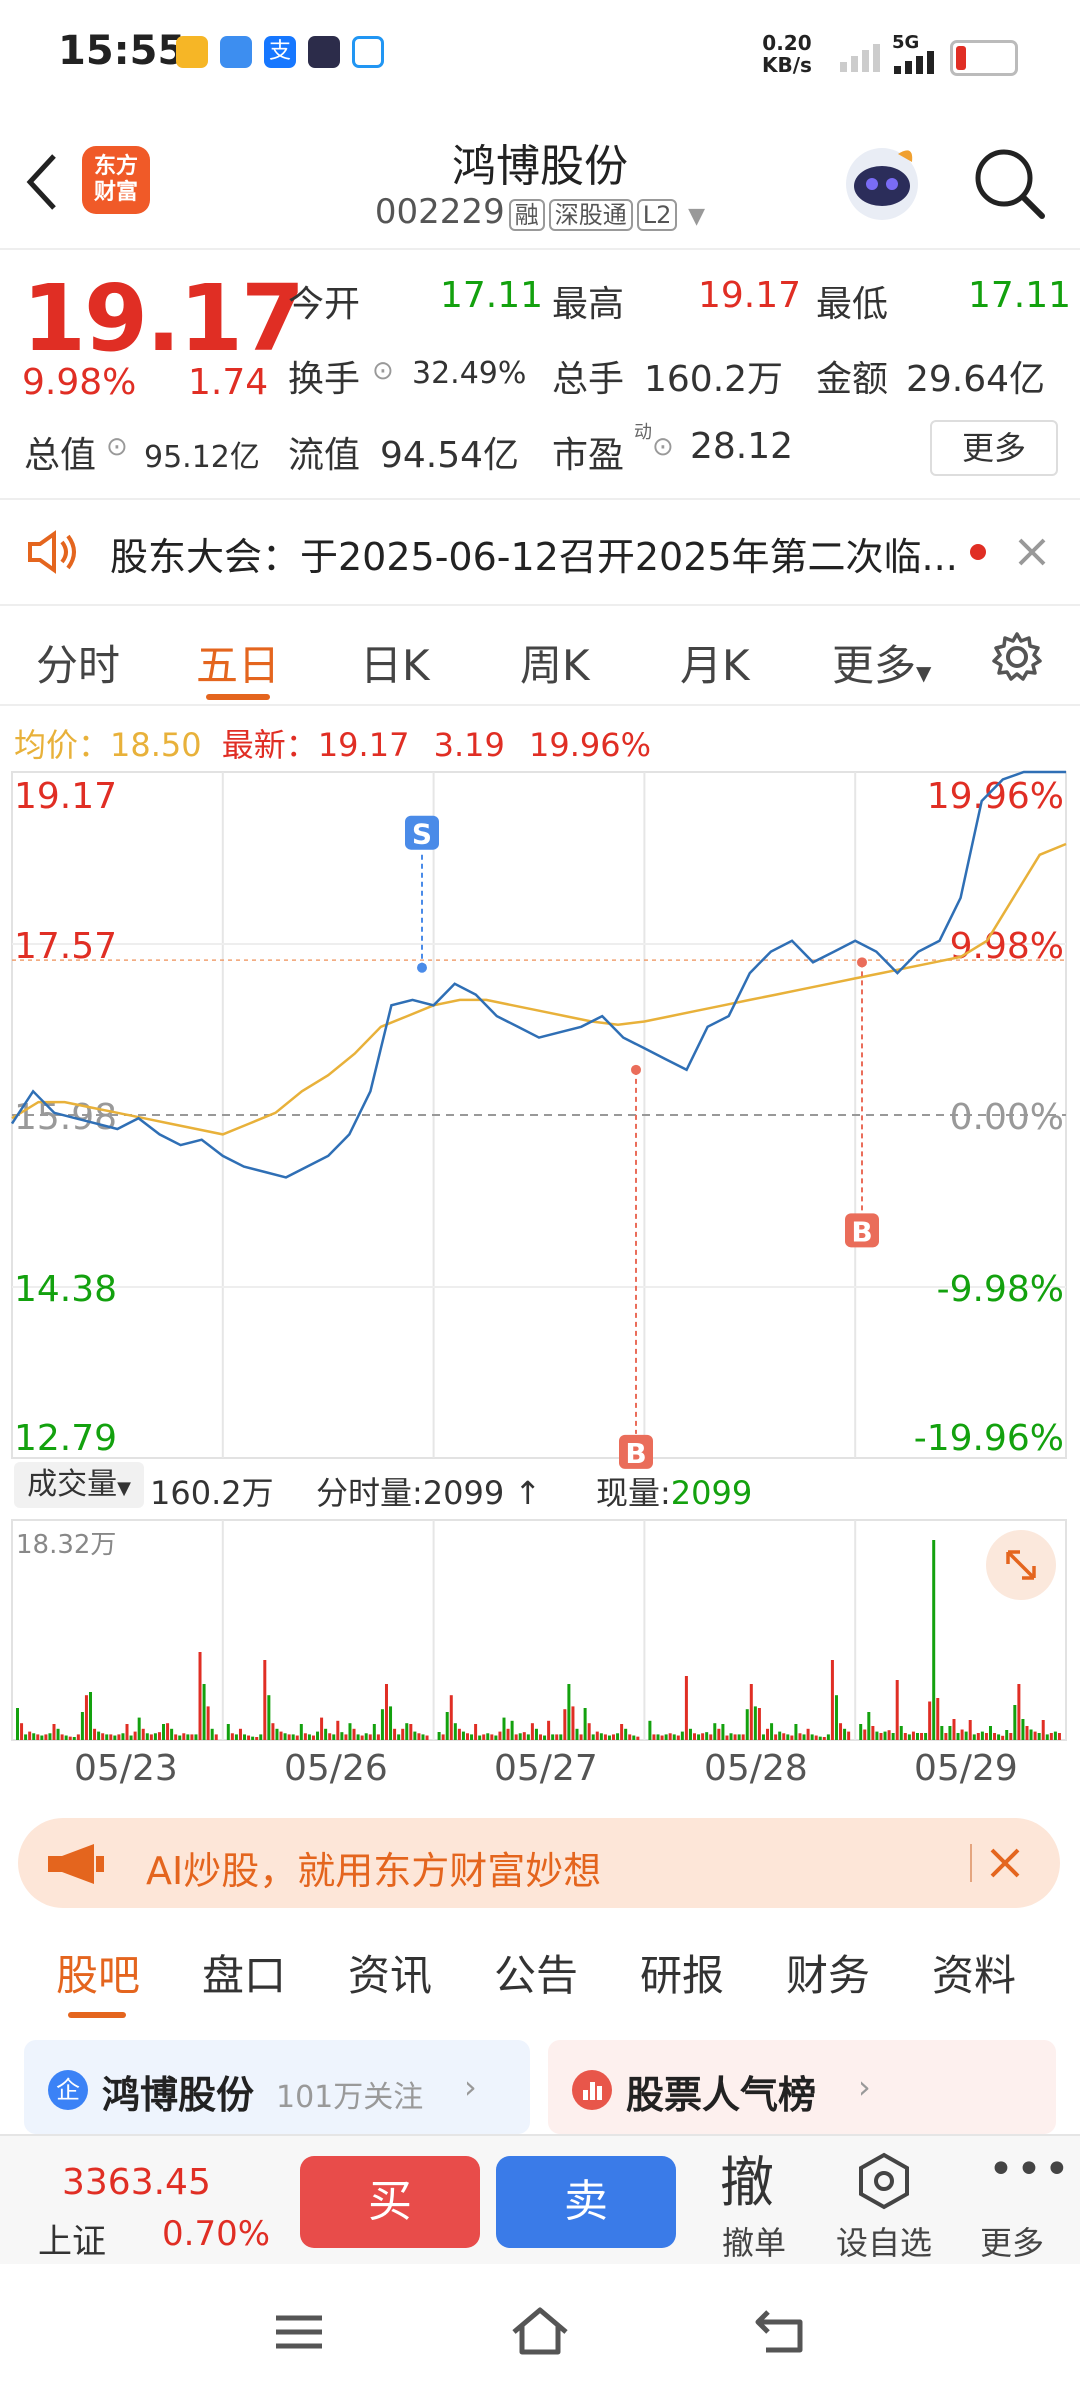 The height and width of the screenshot is (2400, 1080). I want to click on tab-order-book: 盘口, so click(244, 1972).